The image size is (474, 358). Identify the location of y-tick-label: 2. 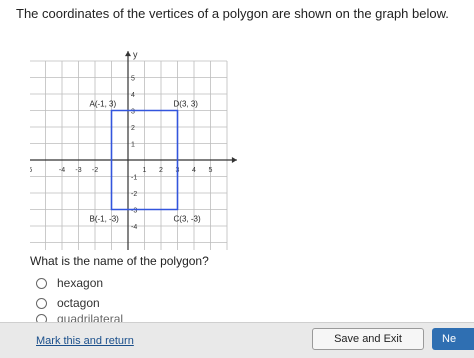
(133, 128).